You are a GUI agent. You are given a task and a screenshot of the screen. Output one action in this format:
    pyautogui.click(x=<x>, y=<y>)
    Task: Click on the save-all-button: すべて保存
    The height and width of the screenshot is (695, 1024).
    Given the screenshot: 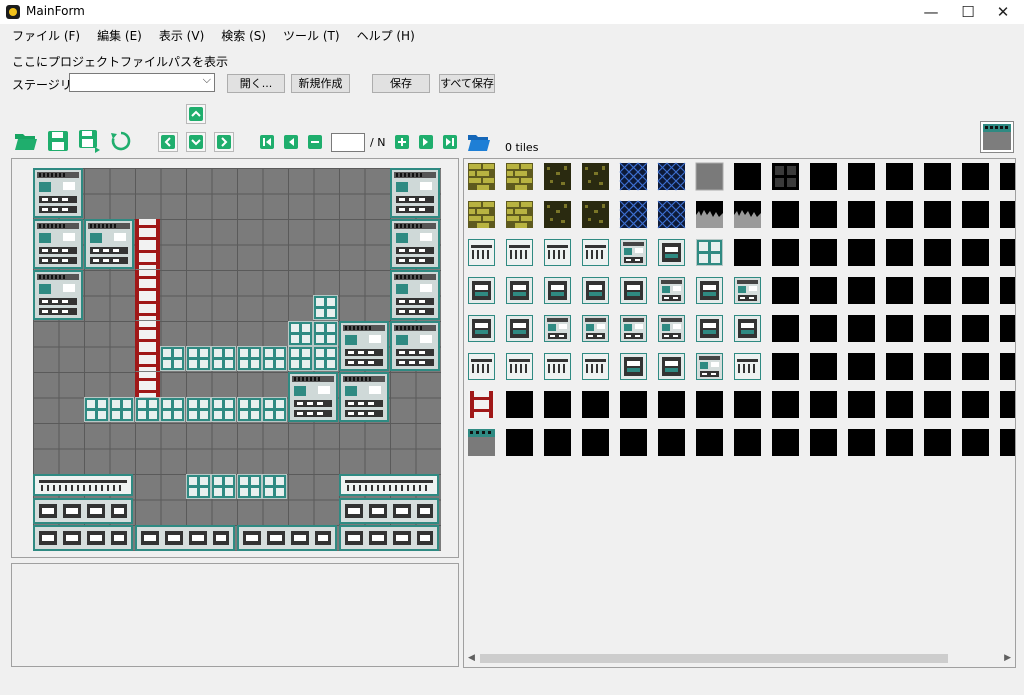 What is the action you would take?
    pyautogui.click(x=467, y=83)
    